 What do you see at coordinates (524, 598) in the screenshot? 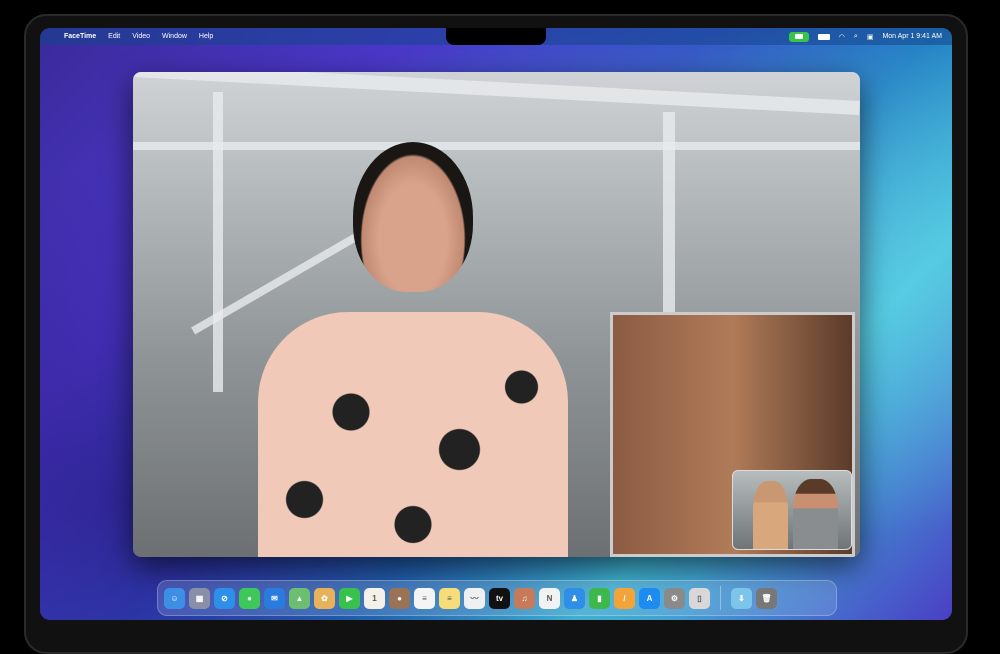
I see `dock-music-icon: ♫` at bounding box center [524, 598].